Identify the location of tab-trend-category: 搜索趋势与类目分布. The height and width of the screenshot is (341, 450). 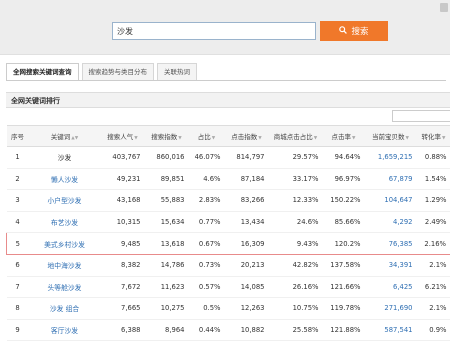
(118, 71).